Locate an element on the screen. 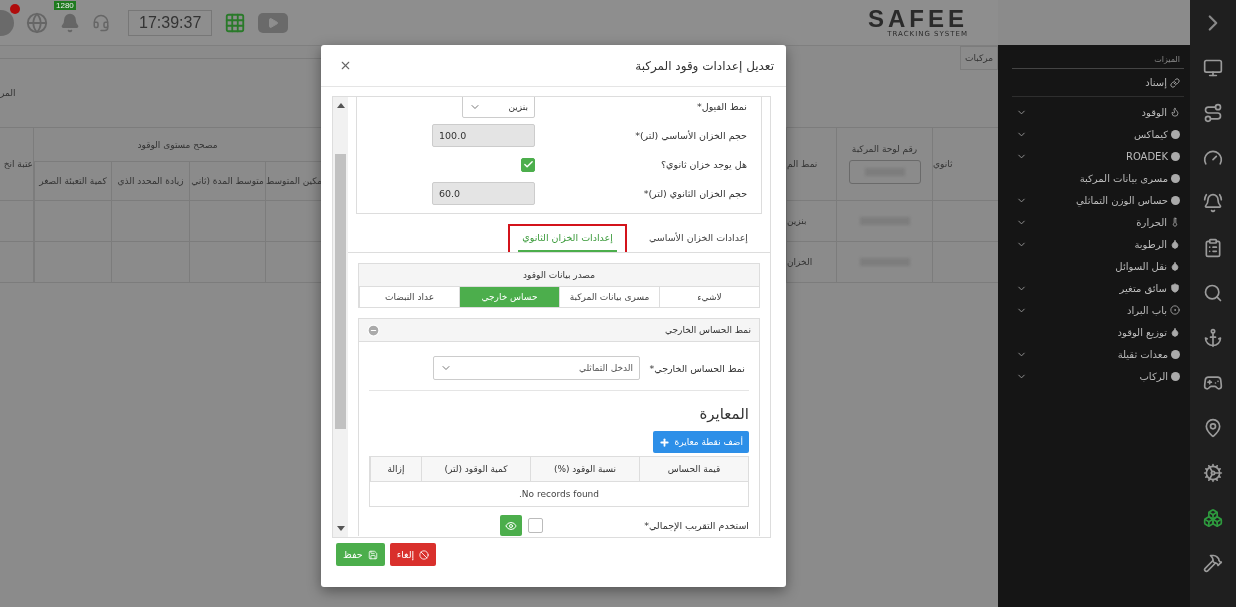 Image resolution: width=1236 pixels, height=607 pixels. column-header: كمية التعبئة الصغر is located at coordinates (73, 181).